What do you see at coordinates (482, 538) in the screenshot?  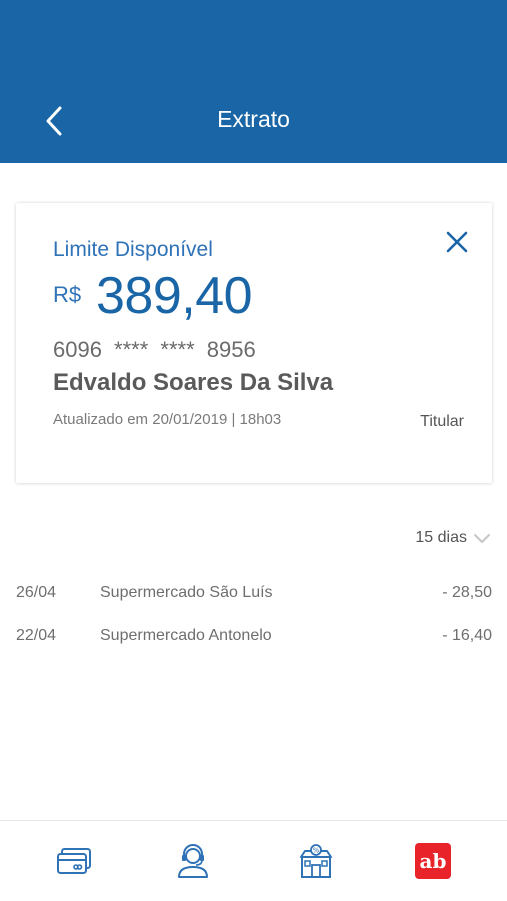 I see `chevron-down-icon` at bounding box center [482, 538].